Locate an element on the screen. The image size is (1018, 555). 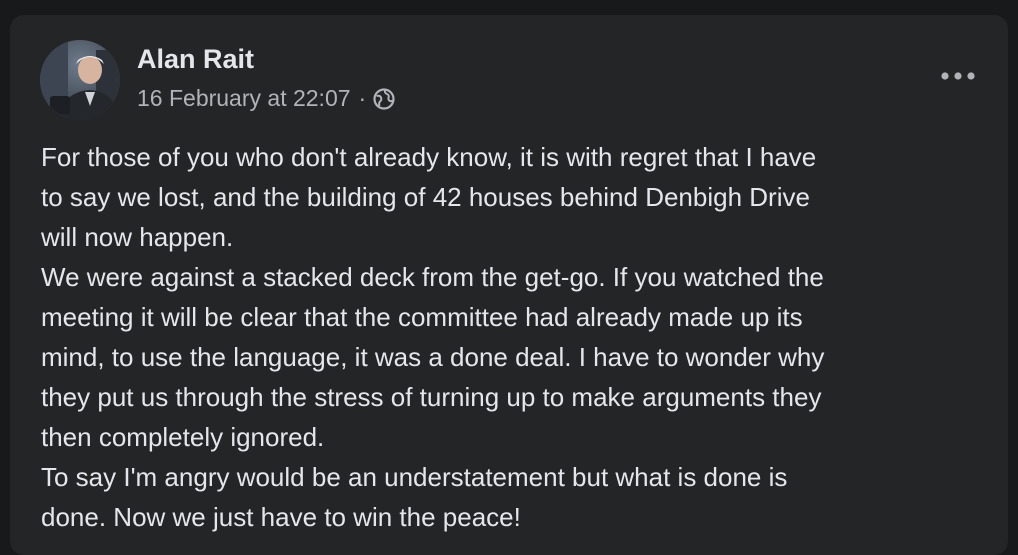
more-horizontal-icon is located at coordinates (958, 76).